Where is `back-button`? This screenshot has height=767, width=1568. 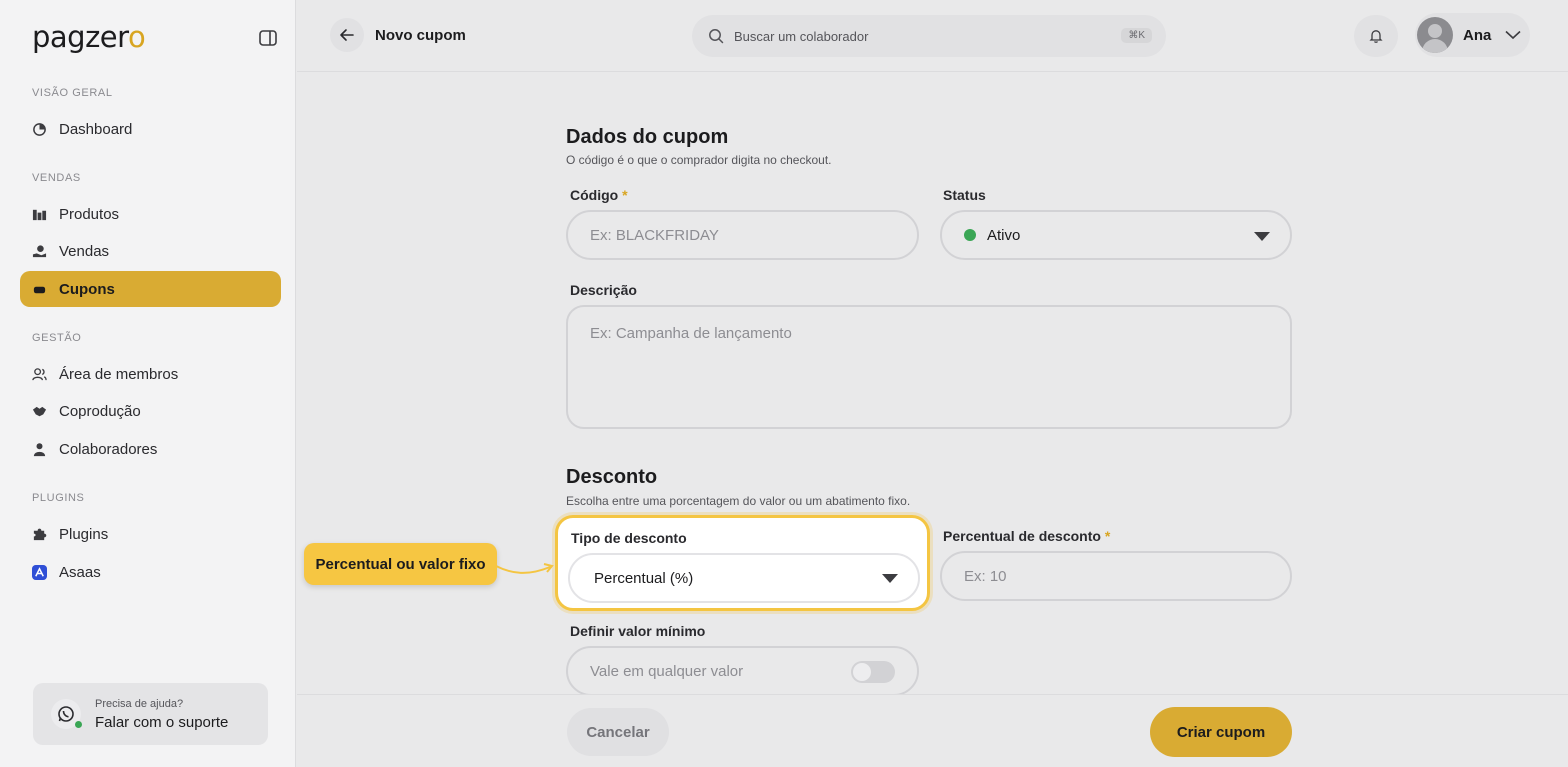 back-button is located at coordinates (347, 35).